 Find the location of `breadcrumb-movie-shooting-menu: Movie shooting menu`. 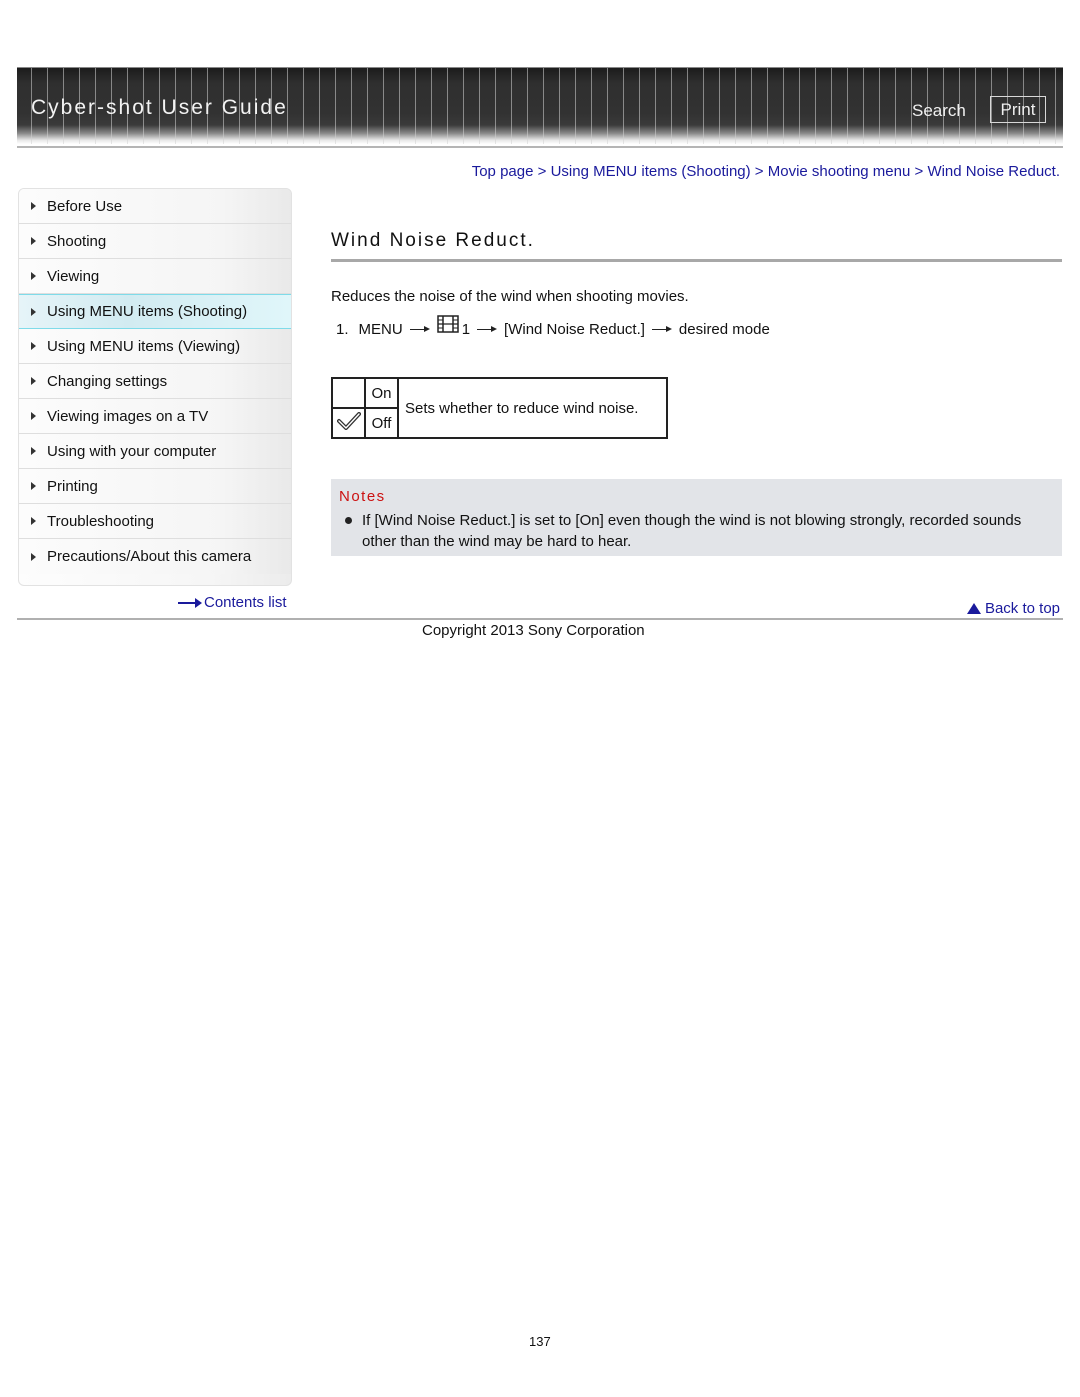

breadcrumb-movie-shooting-menu: Movie shooting menu is located at coordinates (839, 171).